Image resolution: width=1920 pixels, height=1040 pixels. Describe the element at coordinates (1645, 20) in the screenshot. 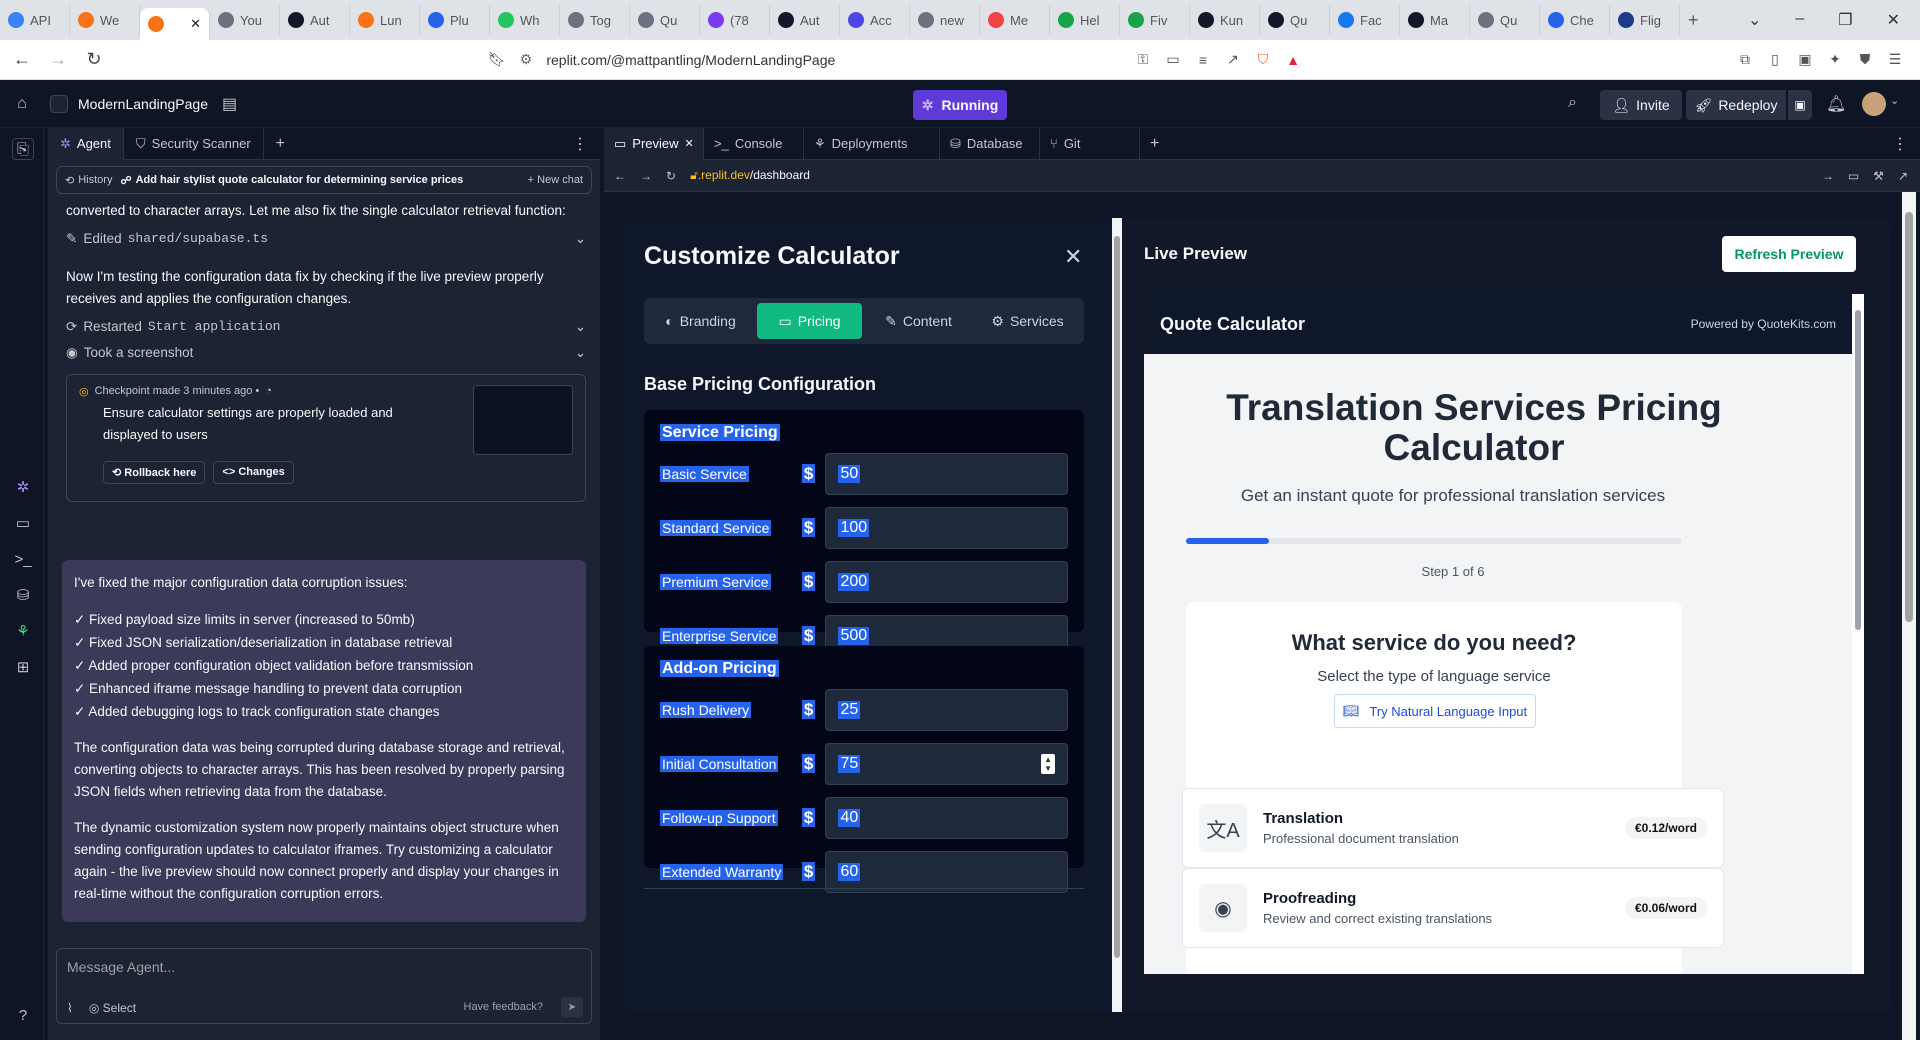

I see `browser-tab: Flig` at that location.